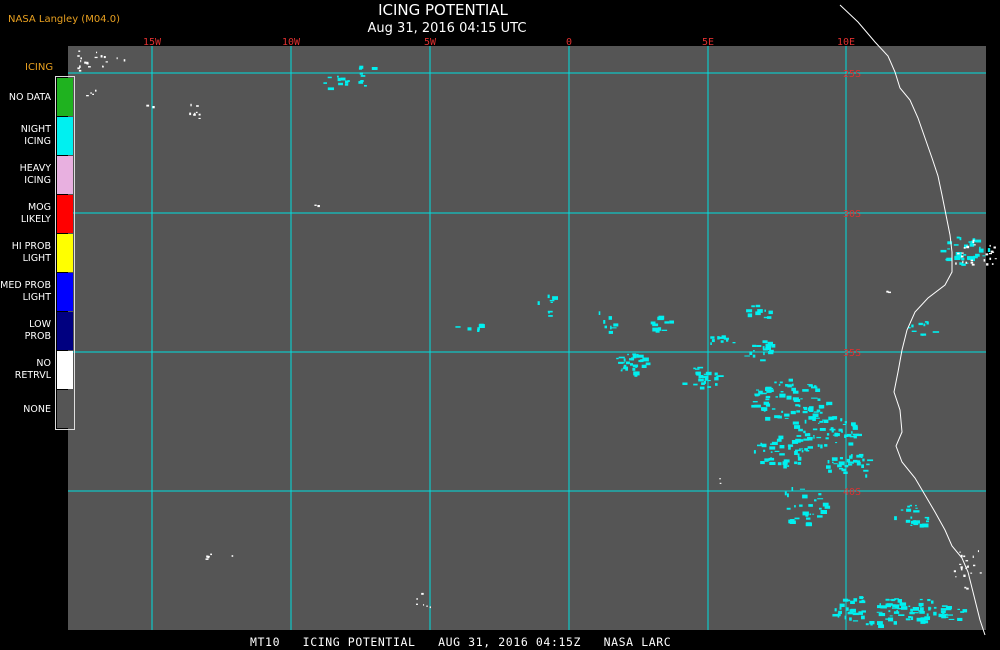 This screenshot has width=1000, height=650. I want to click on legend-label-line: LOW, so click(40, 324).